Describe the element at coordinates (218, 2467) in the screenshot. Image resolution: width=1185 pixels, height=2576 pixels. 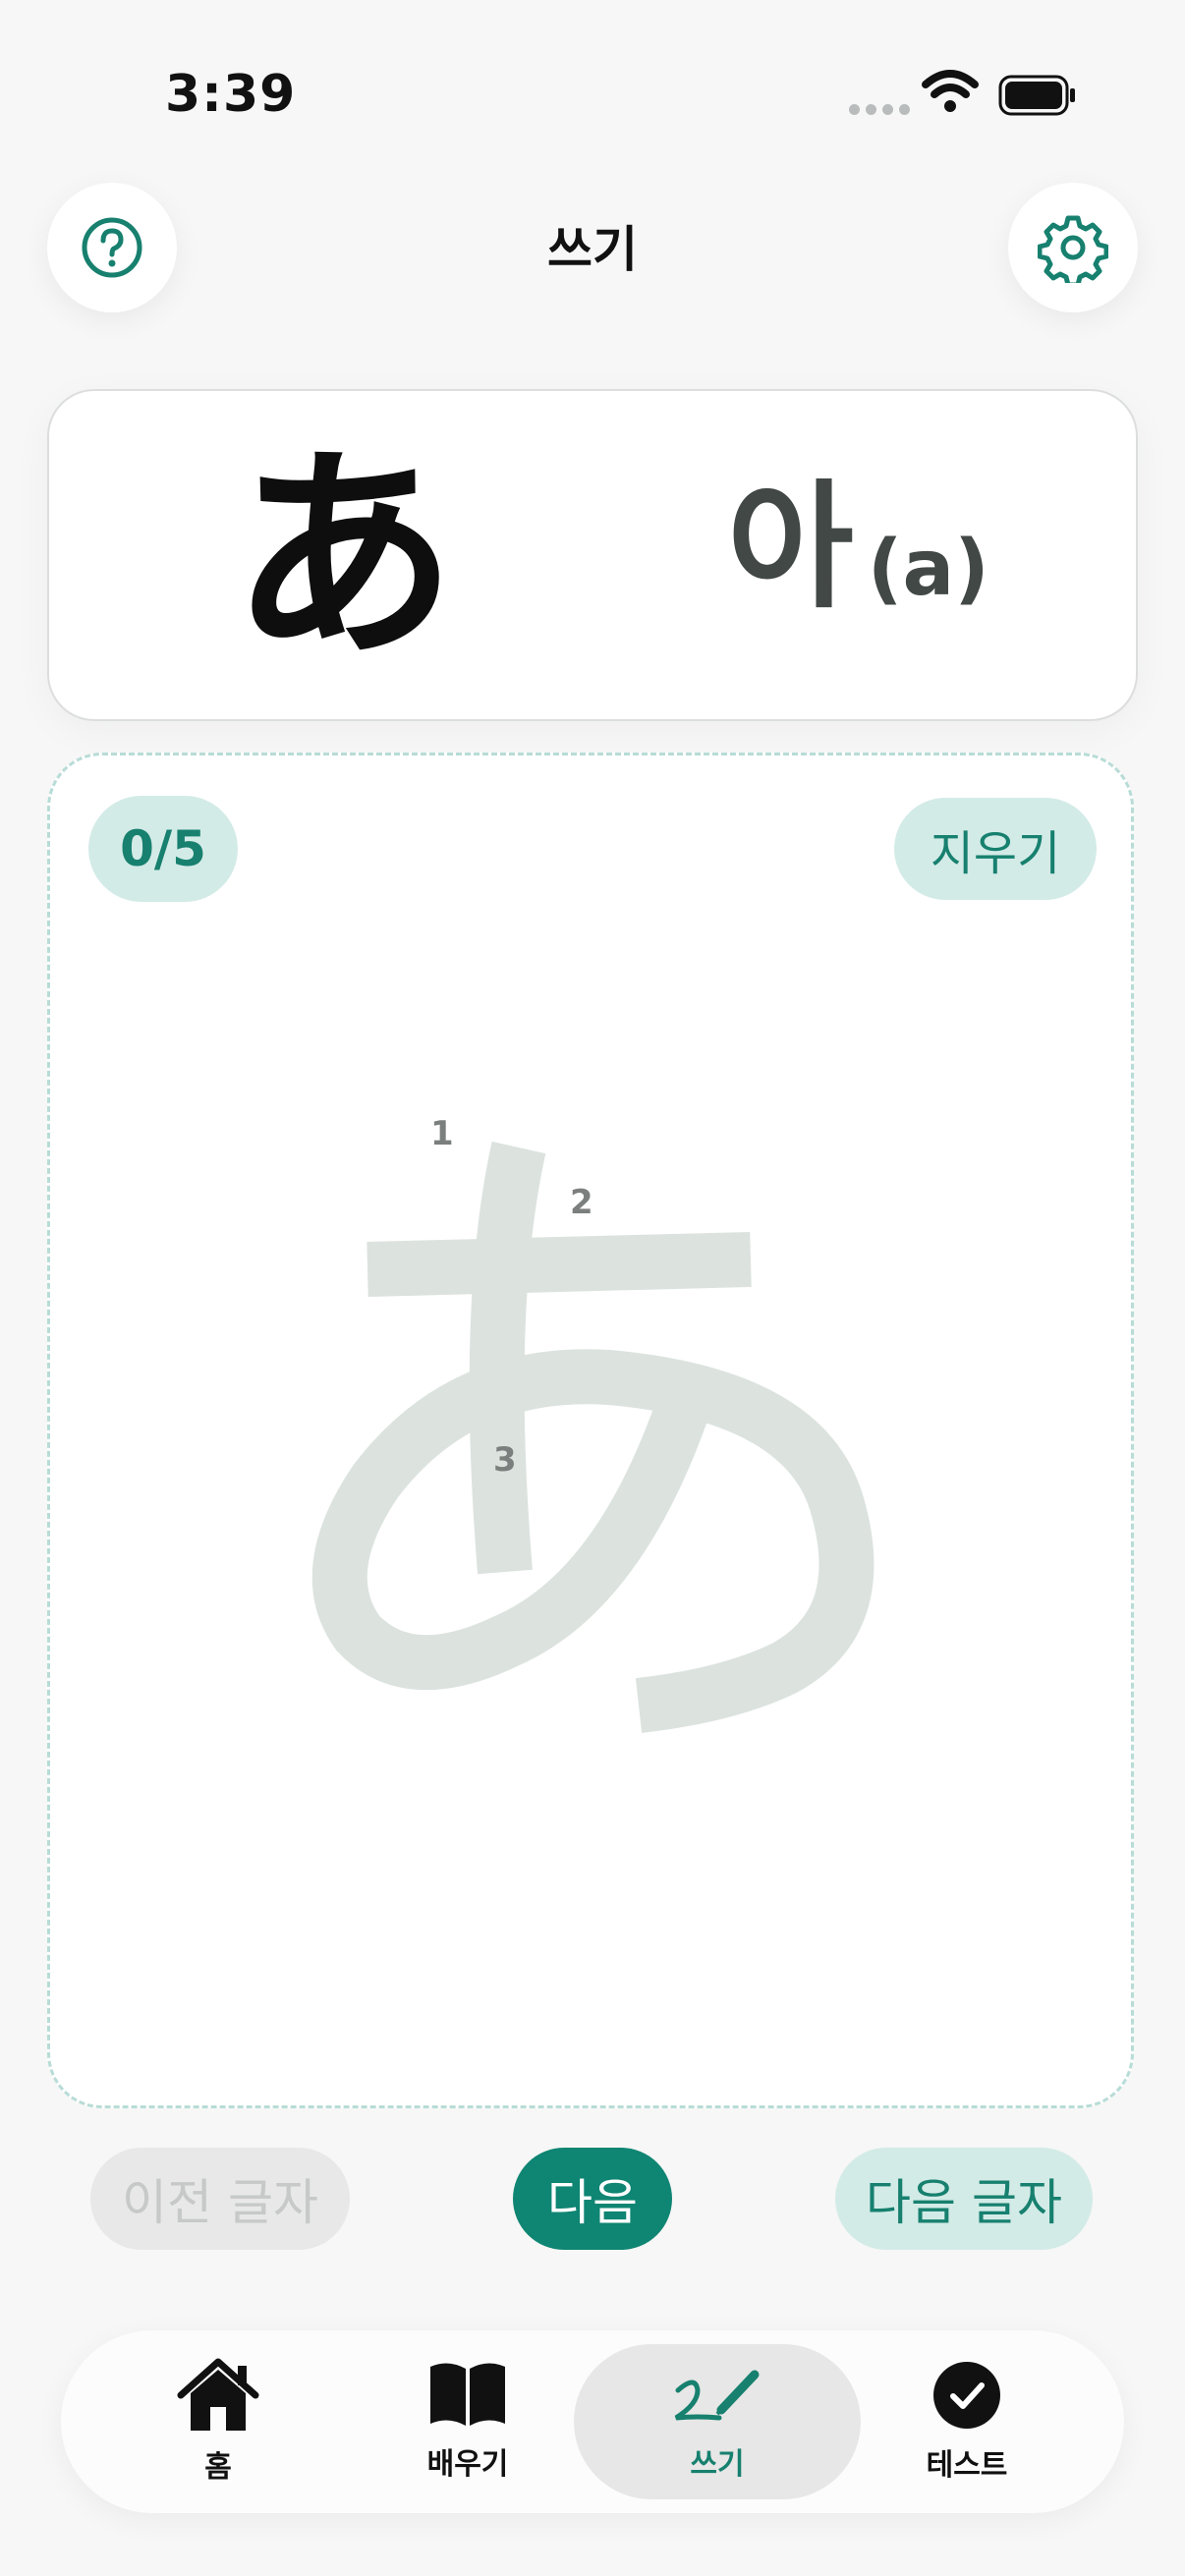
I see `tab-label: 홈` at that location.